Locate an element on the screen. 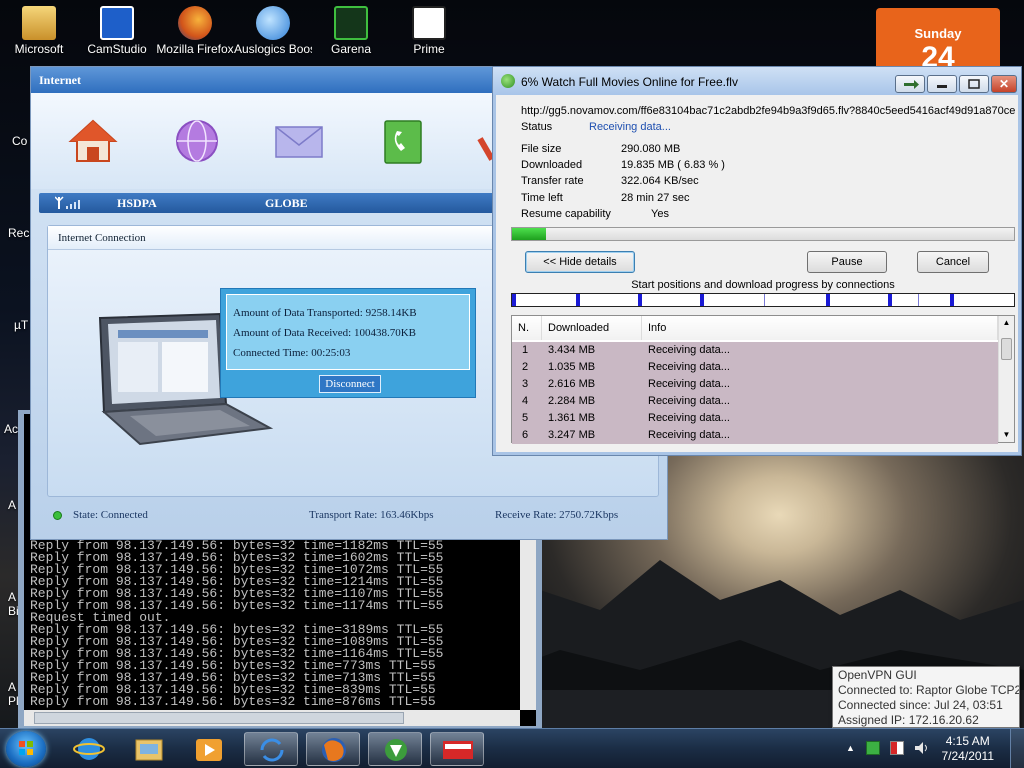 This screenshot has height=768, width=1024. operator-name: GLOBE is located at coordinates (286, 203).